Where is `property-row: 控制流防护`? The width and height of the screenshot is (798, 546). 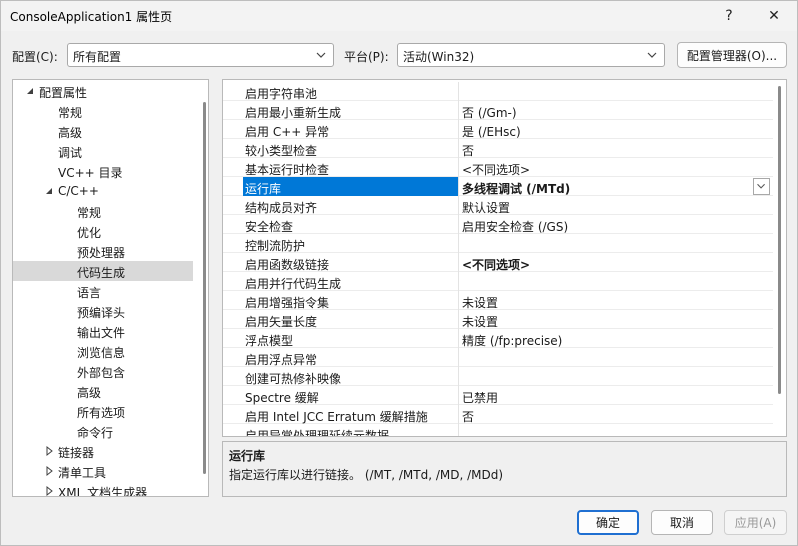 property-row: 控制流防护 is located at coordinates (498, 243).